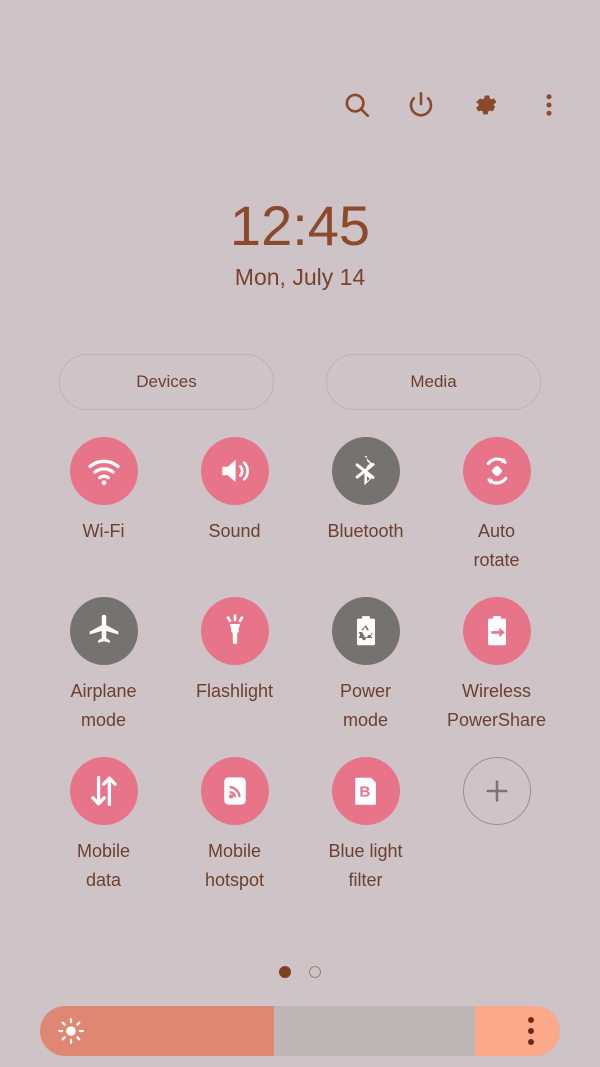 The height and width of the screenshot is (1067, 600). What do you see at coordinates (166, 382) in the screenshot?
I see `devices-button: Devices` at bounding box center [166, 382].